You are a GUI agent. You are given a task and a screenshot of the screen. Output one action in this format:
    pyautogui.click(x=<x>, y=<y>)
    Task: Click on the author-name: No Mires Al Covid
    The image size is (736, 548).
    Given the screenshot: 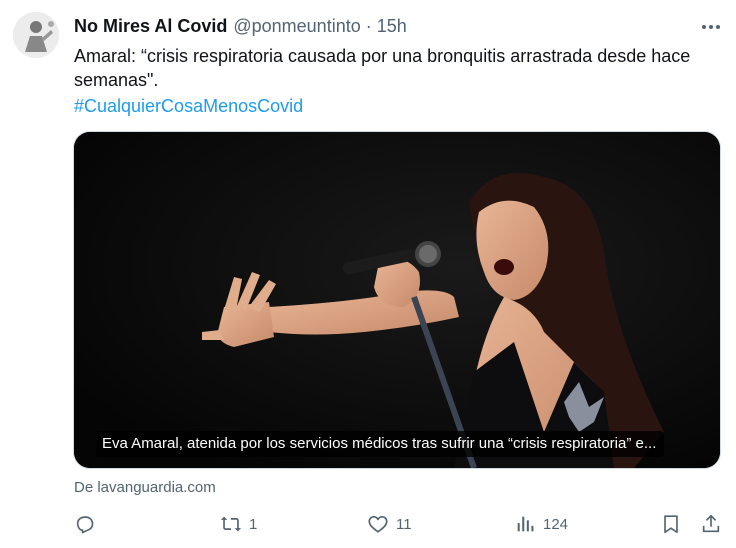 What is the action you would take?
    pyautogui.click(x=150, y=26)
    